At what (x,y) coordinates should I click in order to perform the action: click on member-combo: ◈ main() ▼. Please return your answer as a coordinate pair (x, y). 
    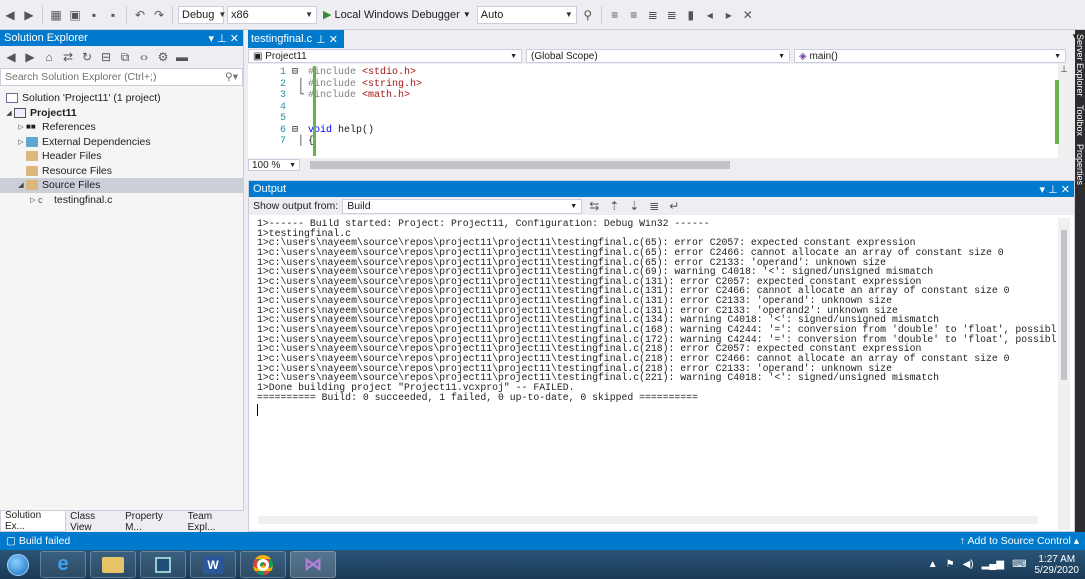
    Looking at the image, I should click on (930, 56).